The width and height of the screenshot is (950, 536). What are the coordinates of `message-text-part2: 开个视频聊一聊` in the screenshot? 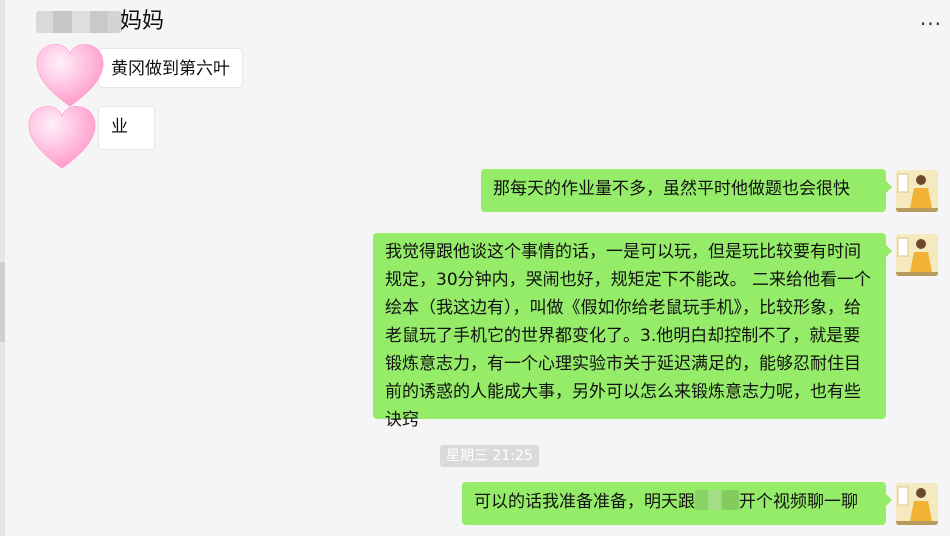 It's located at (798, 502).